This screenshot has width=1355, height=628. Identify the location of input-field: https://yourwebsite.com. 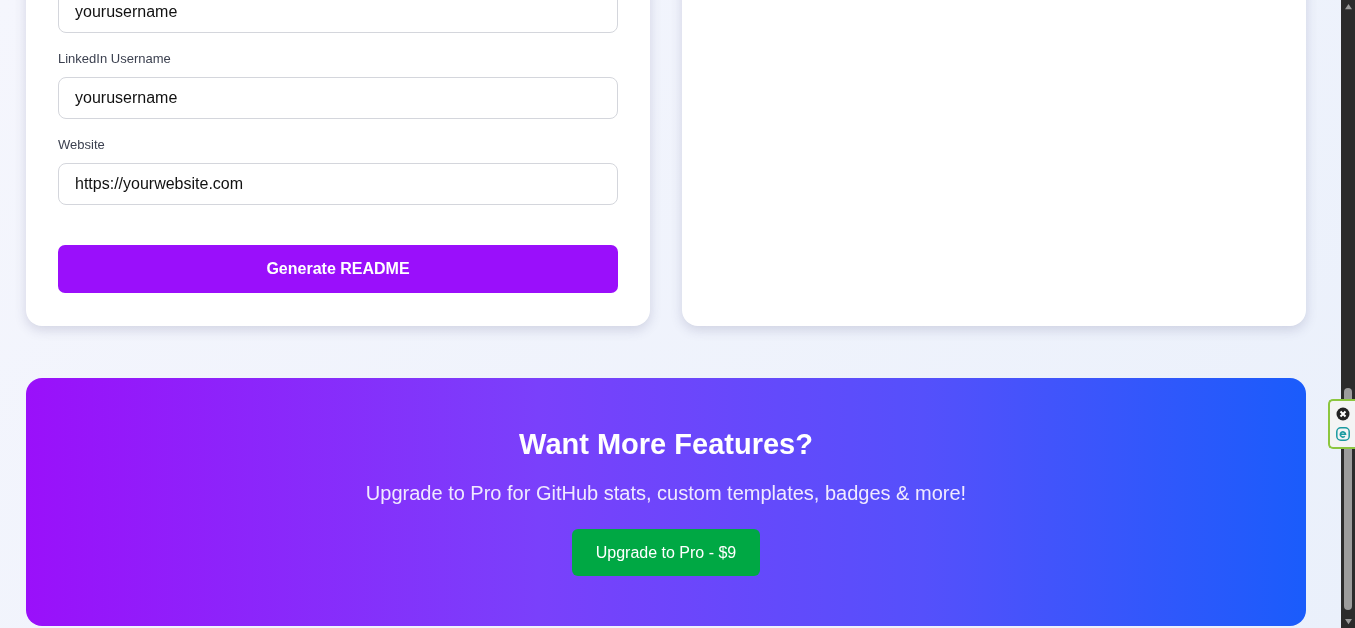
(338, 184).